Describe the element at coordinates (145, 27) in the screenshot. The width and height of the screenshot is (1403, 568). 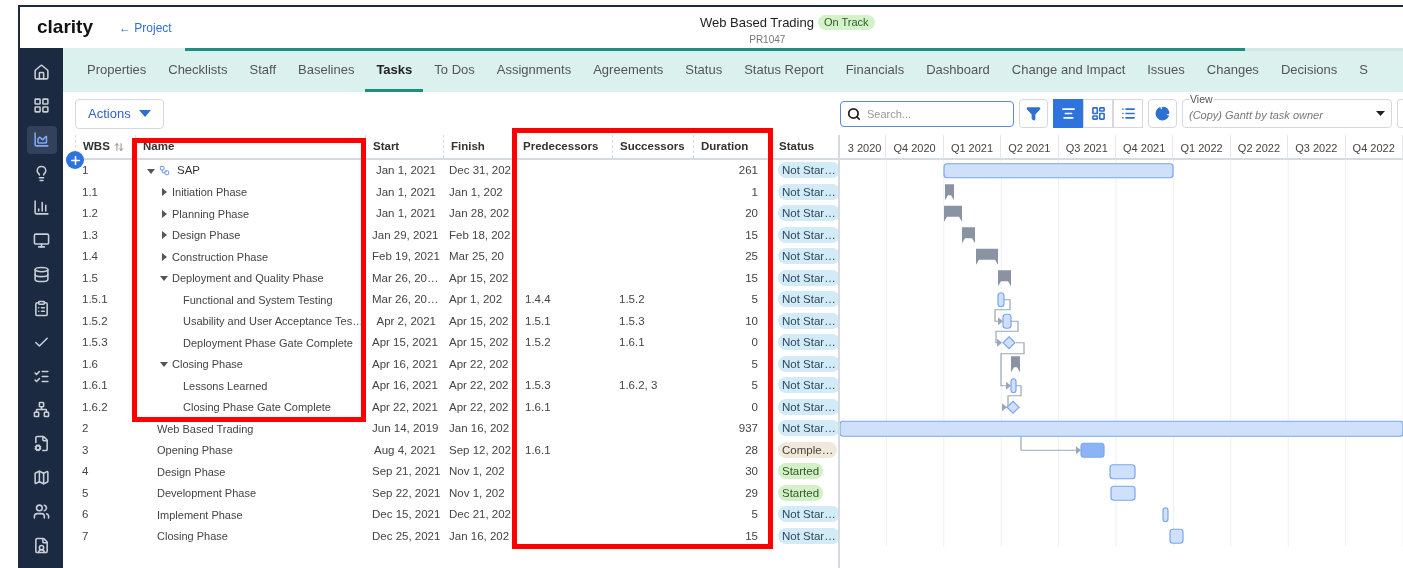
I see `back-to-project-link: ← Project` at that location.